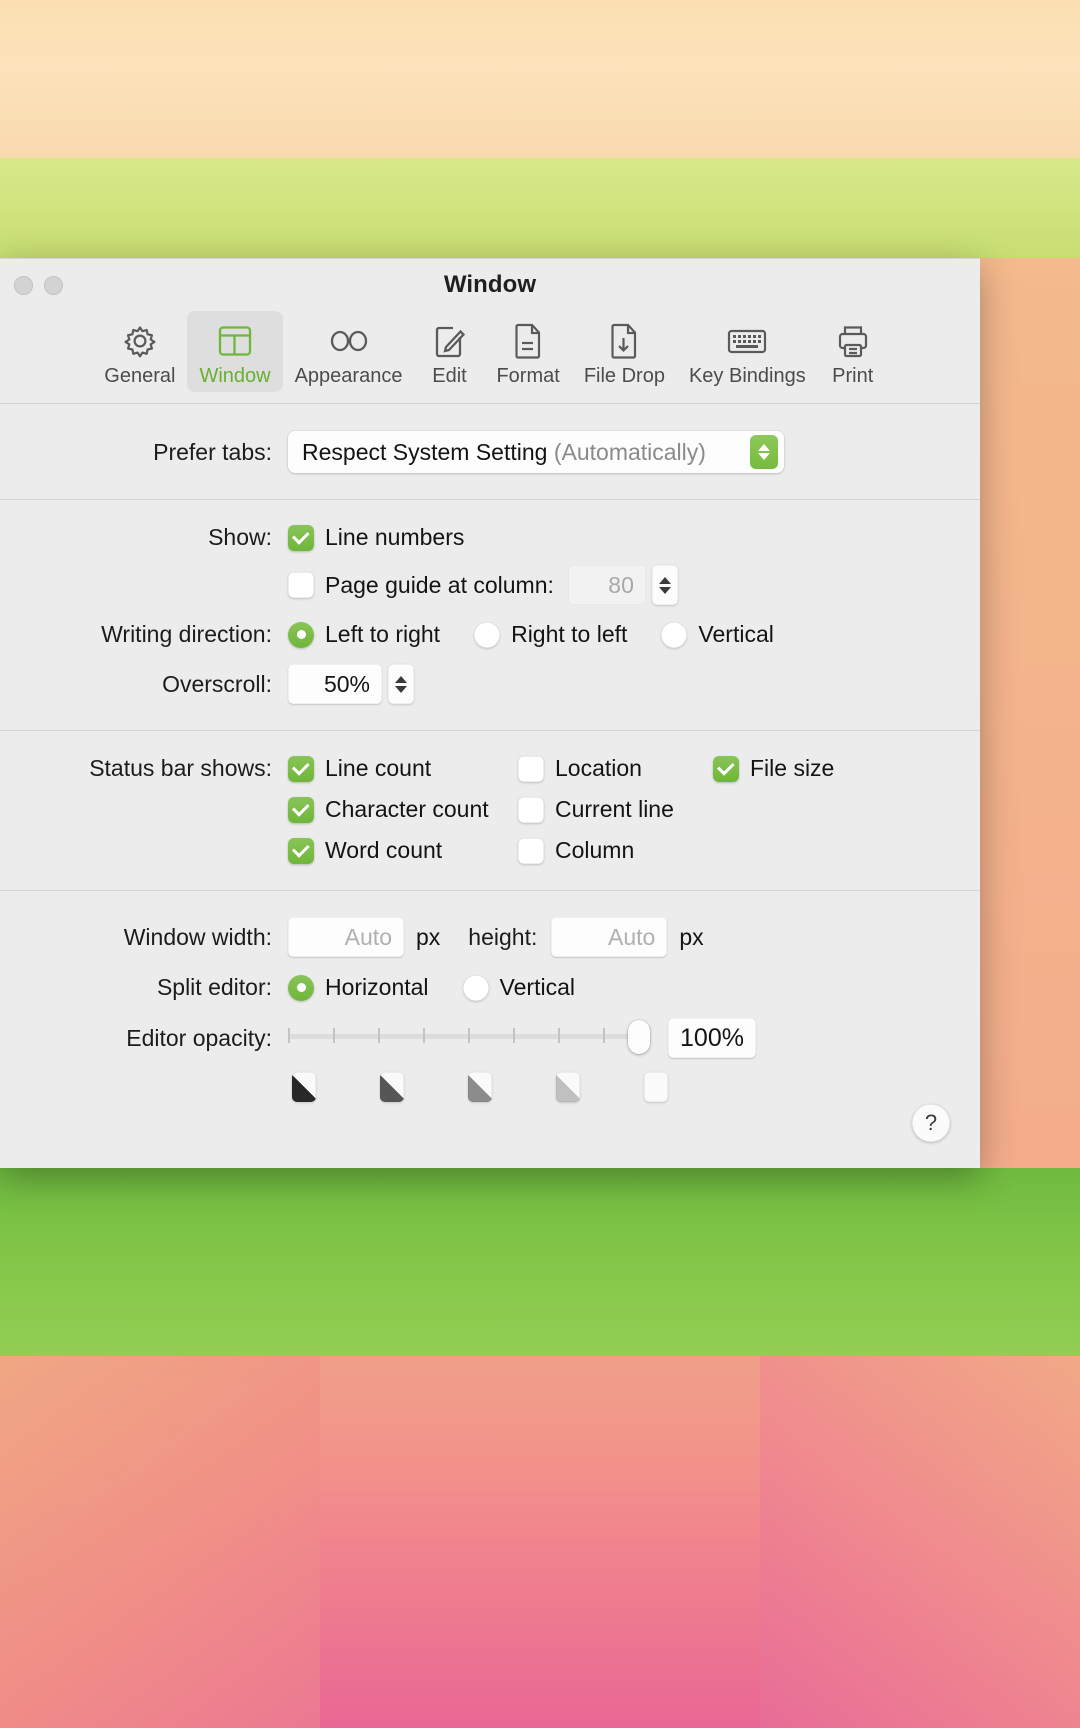  I want to click on window-controls, so click(38, 285).